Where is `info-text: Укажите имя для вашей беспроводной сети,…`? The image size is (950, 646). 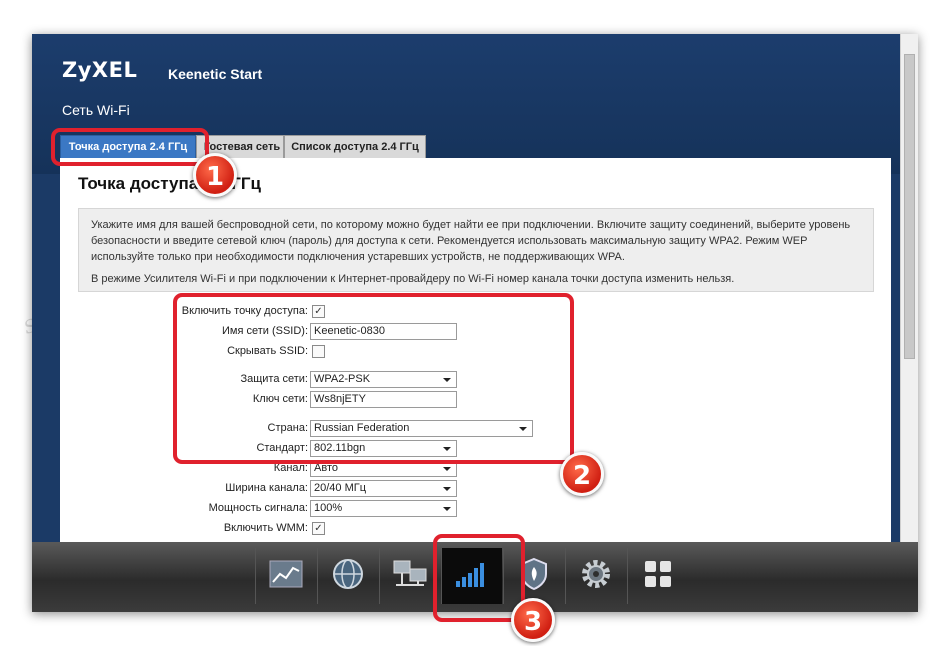
info-text: Укажите имя для вашей беспроводной сети,… is located at coordinates (471, 241).